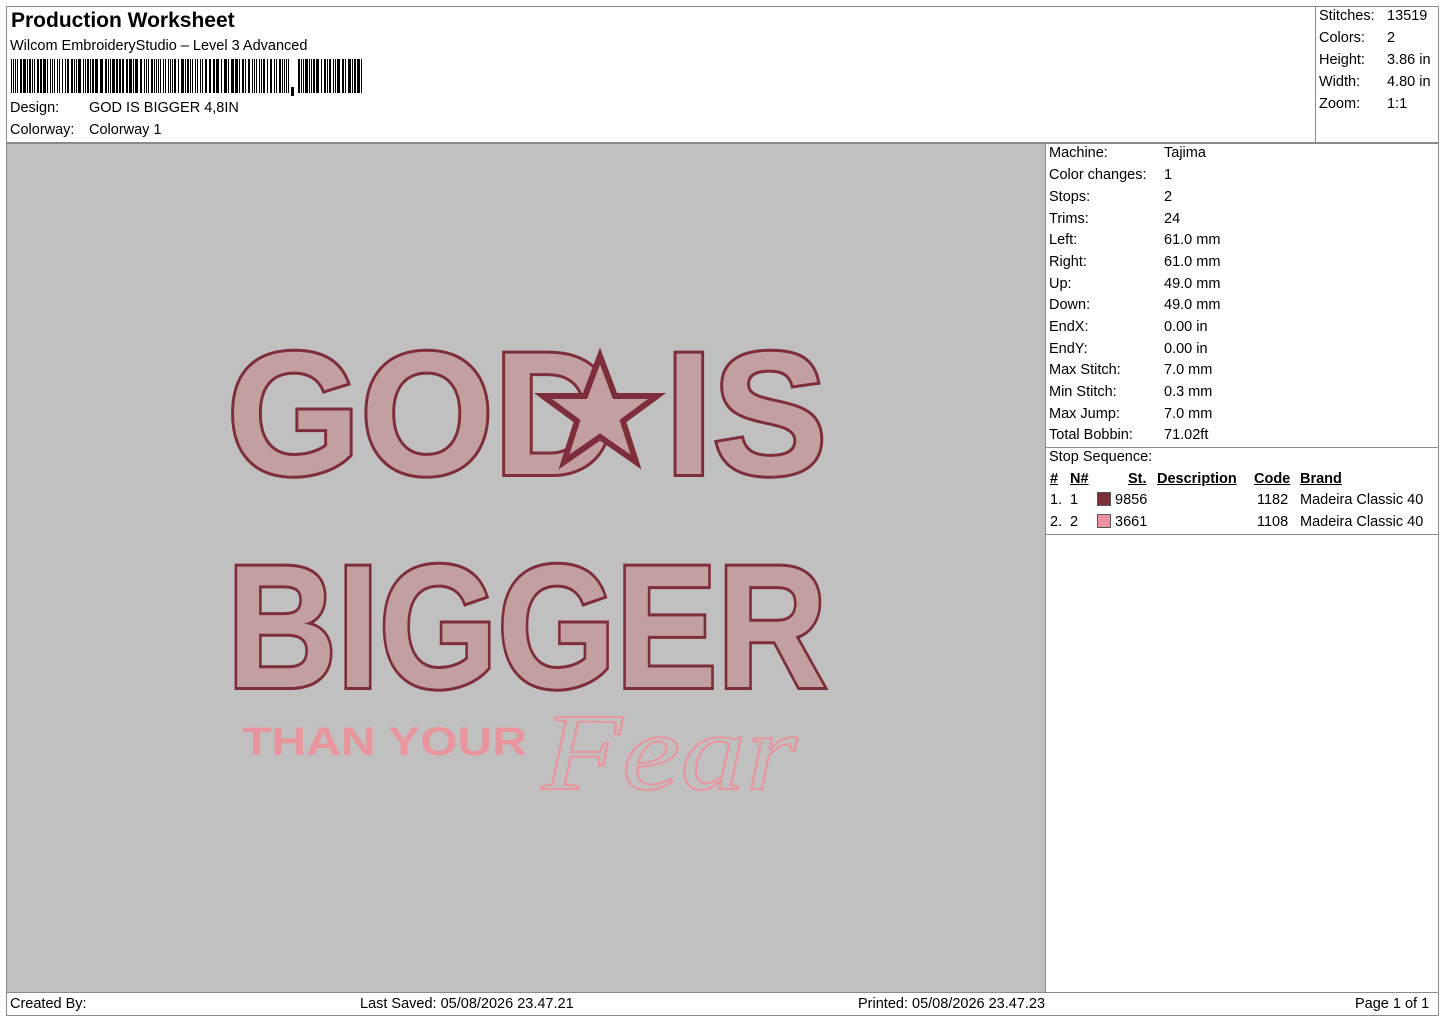  Describe the element at coordinates (1375, 60) in the screenshot. I see `stat-height: Height: 3.86 in` at that location.